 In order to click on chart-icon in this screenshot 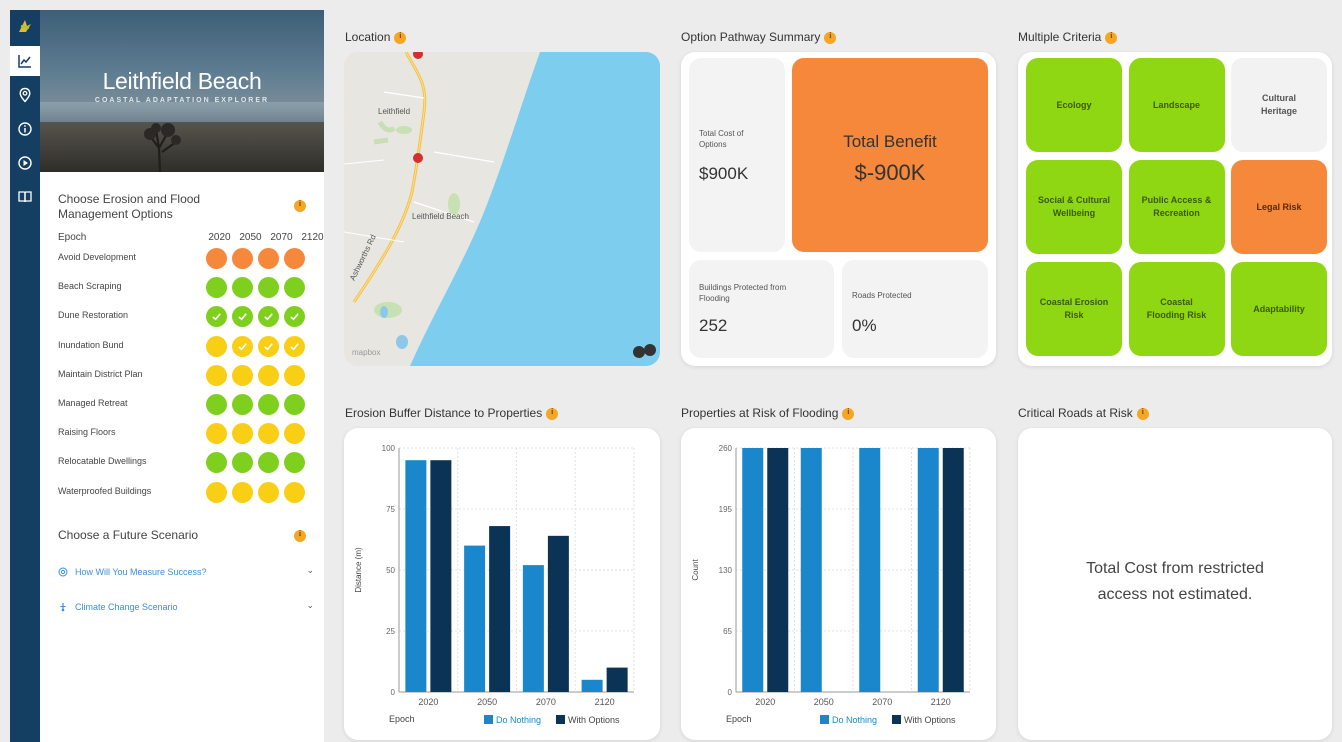, I will do `click(25, 61)`.